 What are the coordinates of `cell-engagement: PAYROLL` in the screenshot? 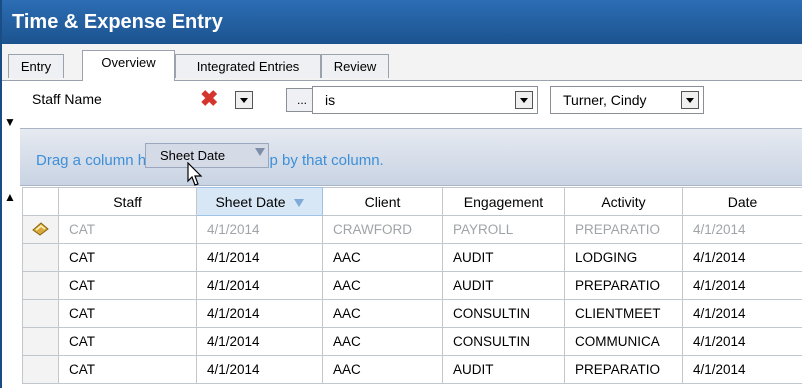 It's located at (503, 229).